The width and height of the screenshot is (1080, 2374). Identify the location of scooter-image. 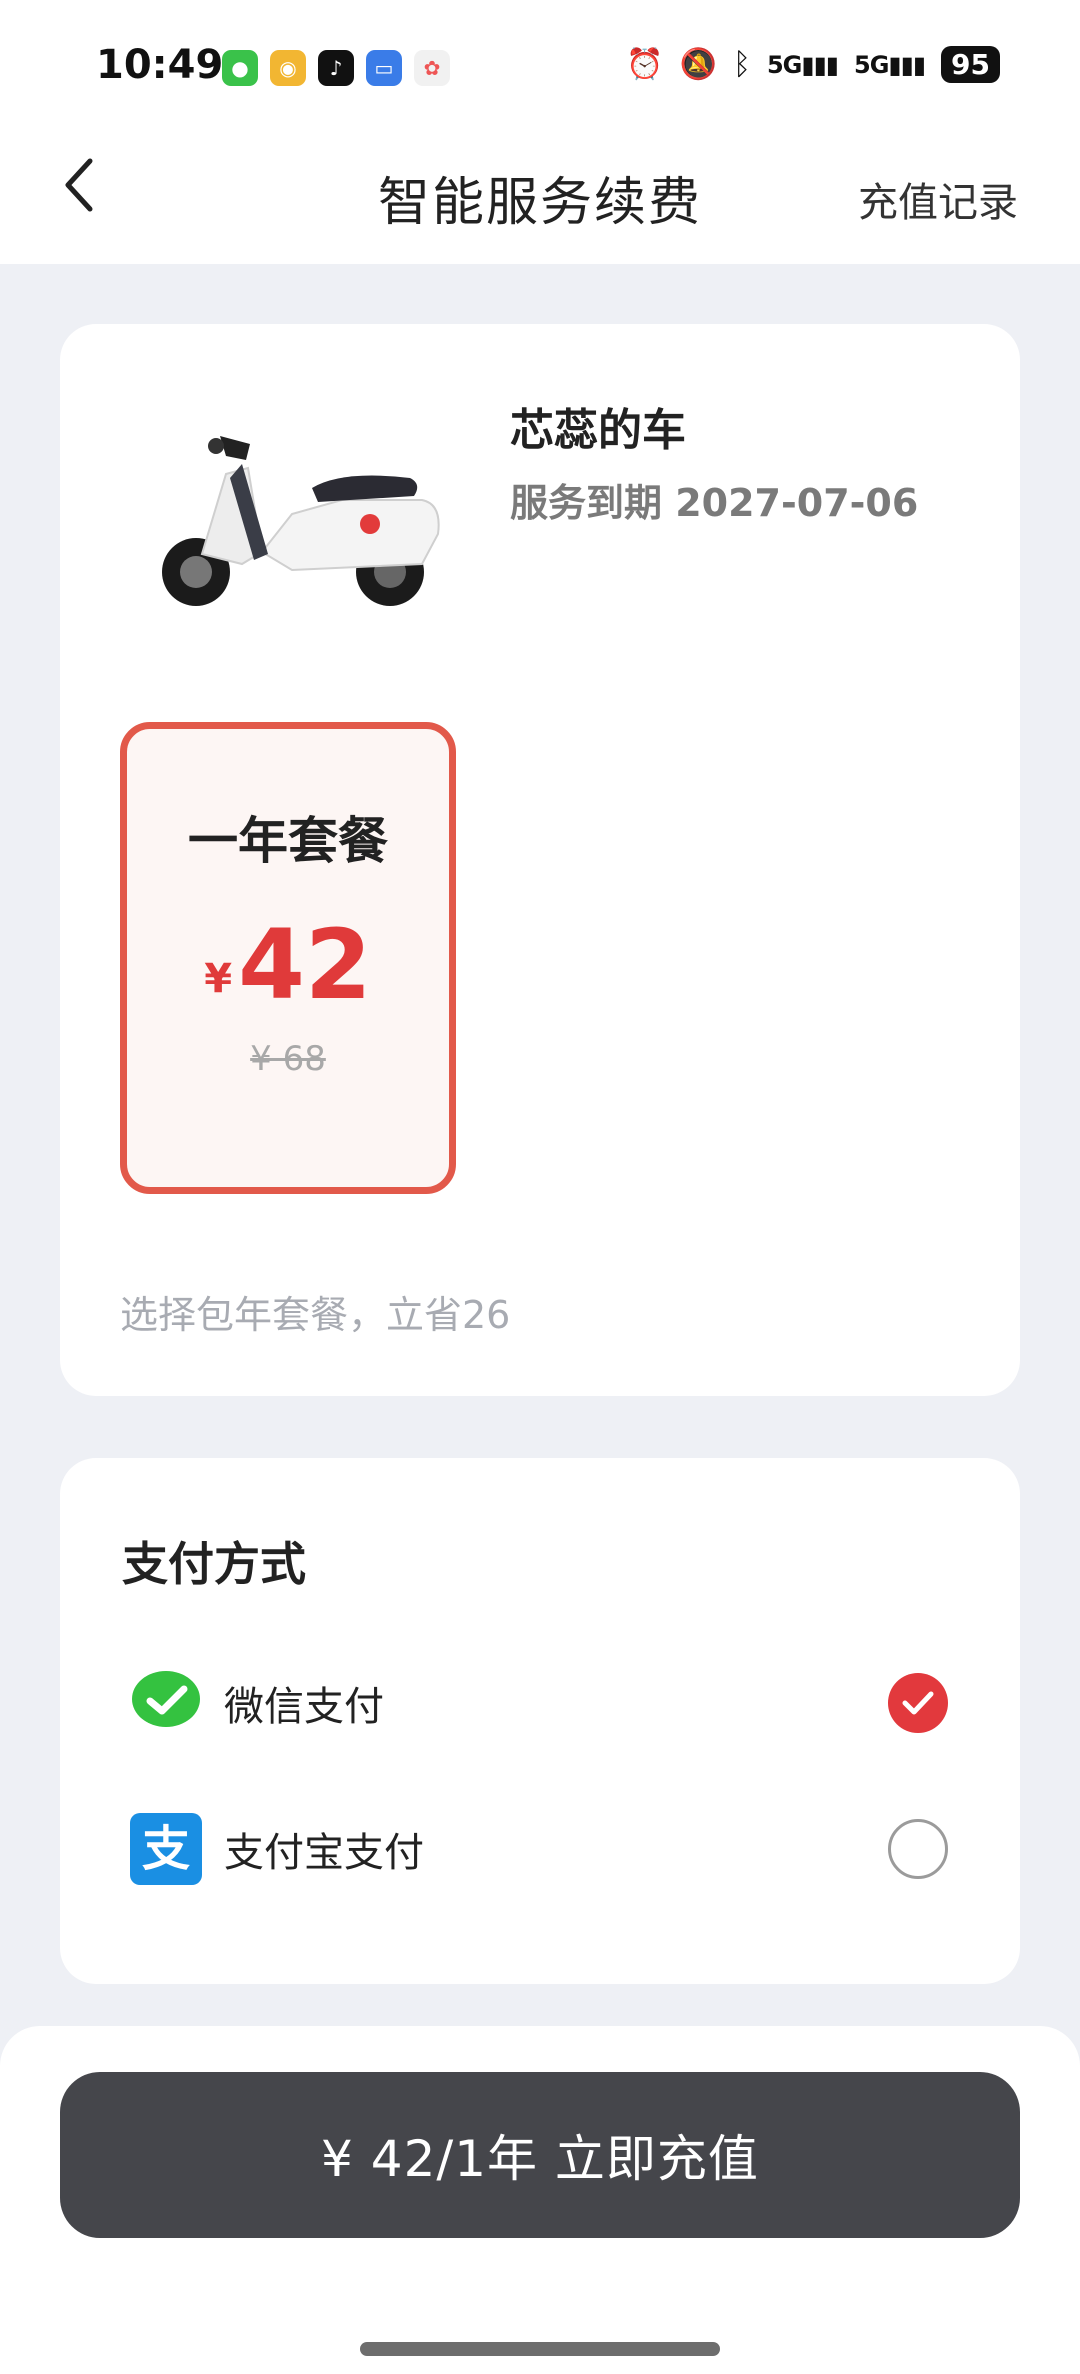
(301, 521).